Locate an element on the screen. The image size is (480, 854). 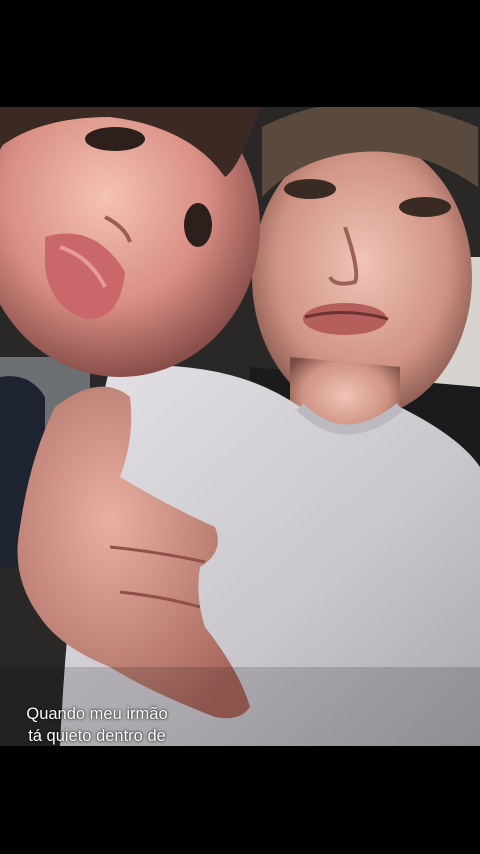
top-letterbox is located at coordinates (240, 53).